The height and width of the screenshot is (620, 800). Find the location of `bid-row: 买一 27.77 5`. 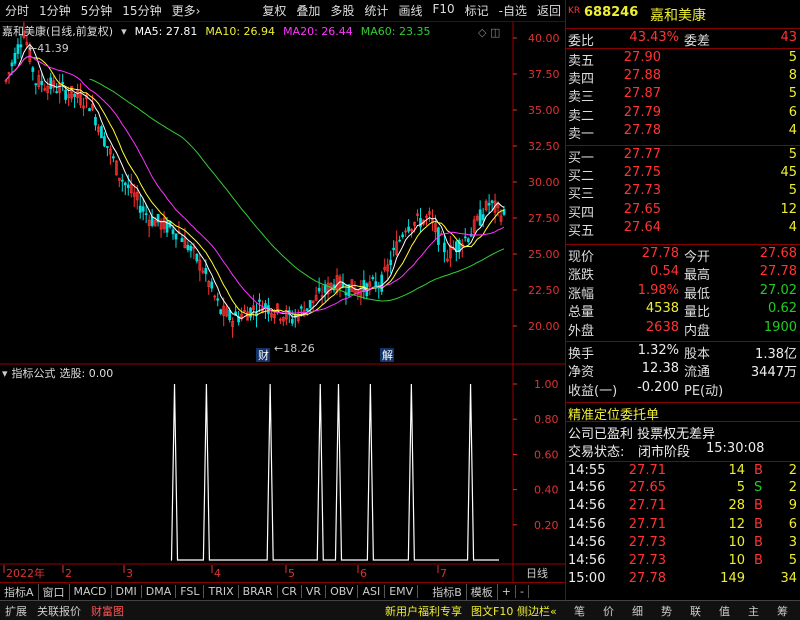

bid-row: 买一 27.77 5 is located at coordinates (683, 155).